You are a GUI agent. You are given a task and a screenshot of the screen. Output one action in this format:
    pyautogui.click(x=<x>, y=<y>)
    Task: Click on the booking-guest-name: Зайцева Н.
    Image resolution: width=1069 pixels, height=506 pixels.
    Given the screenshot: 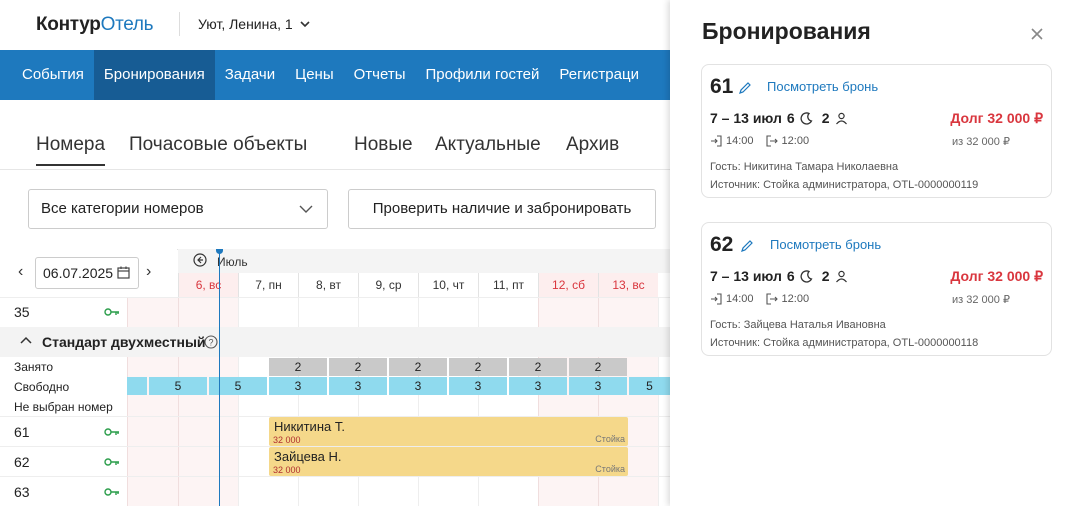 What is the action you would take?
    pyautogui.click(x=308, y=456)
    